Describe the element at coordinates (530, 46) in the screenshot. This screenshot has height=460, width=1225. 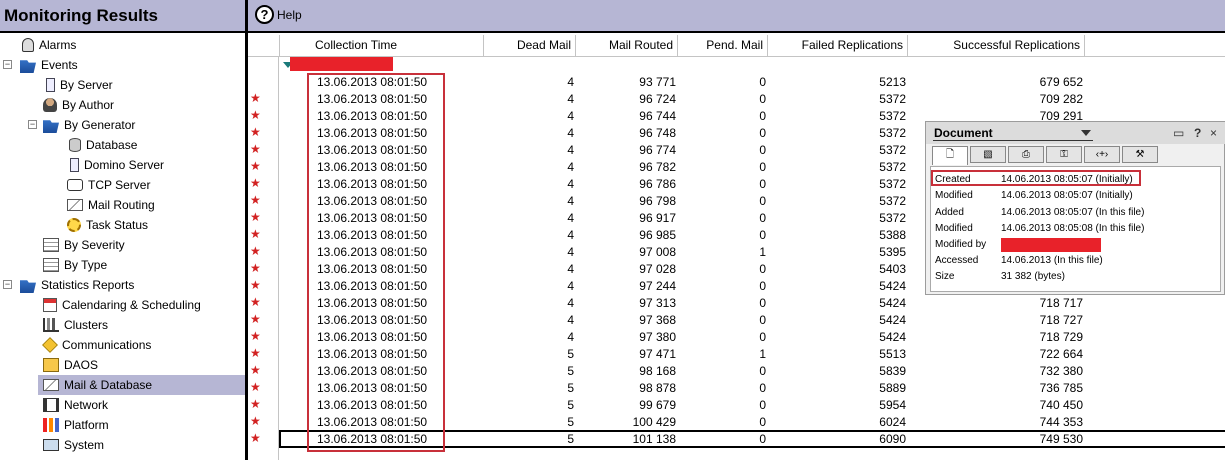
I see `column-header-dead-mail: Dead Mail` at that location.